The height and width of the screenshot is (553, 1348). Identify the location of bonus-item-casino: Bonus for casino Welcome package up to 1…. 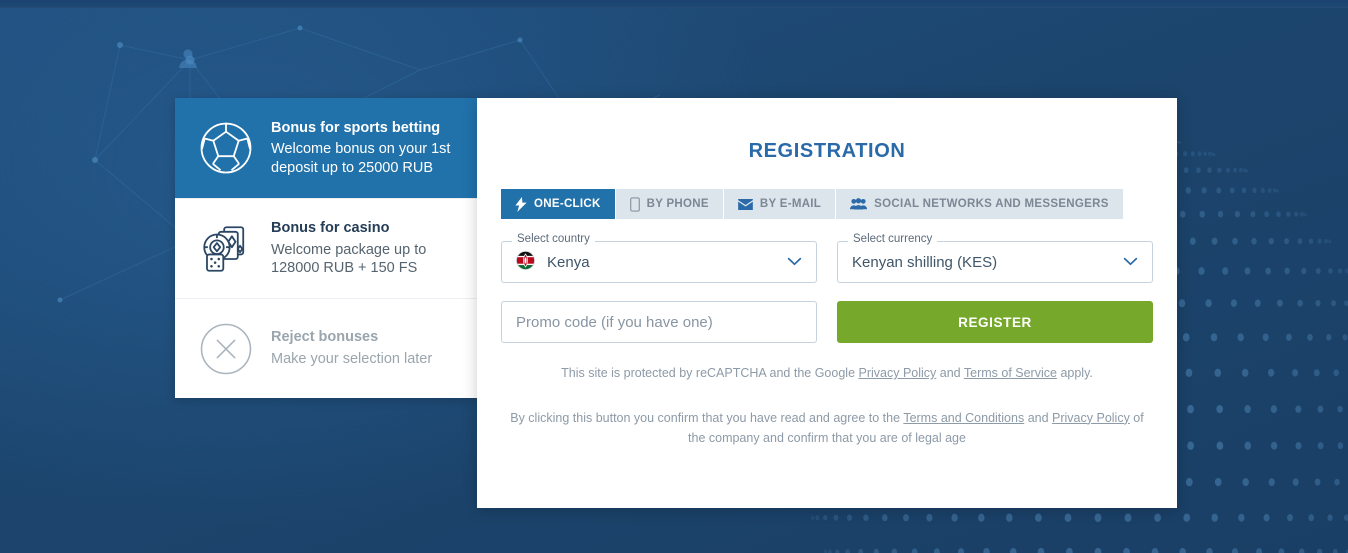
(326, 248).